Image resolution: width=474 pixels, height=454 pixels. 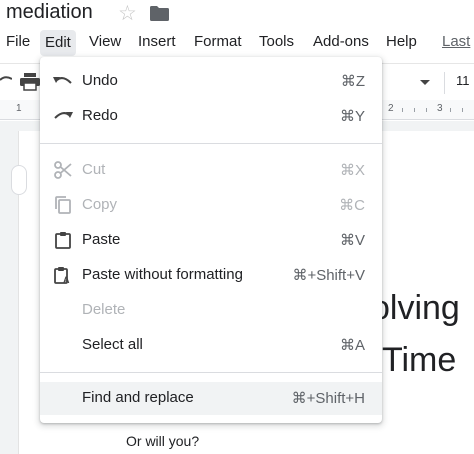 I want to click on menu-item-paste-without-formatting: A Paste without formatting ⌘+Shift+V, so click(x=211, y=275).